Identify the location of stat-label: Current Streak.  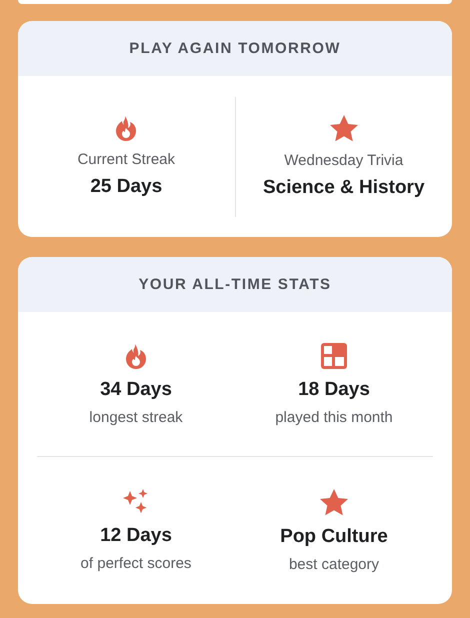
(126, 159).